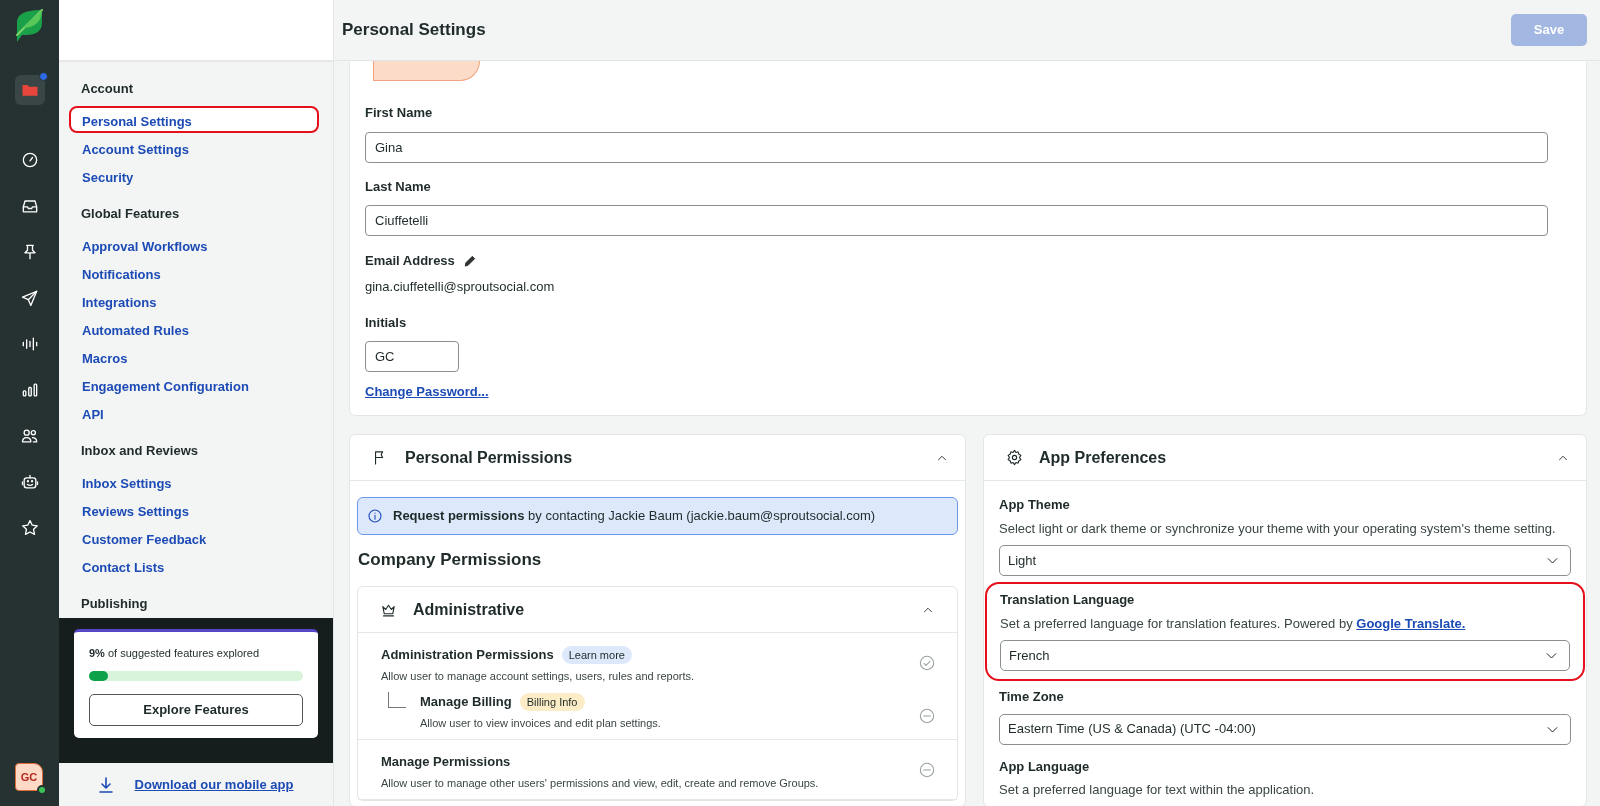  What do you see at coordinates (1014, 457) in the screenshot?
I see `gear-icon` at bounding box center [1014, 457].